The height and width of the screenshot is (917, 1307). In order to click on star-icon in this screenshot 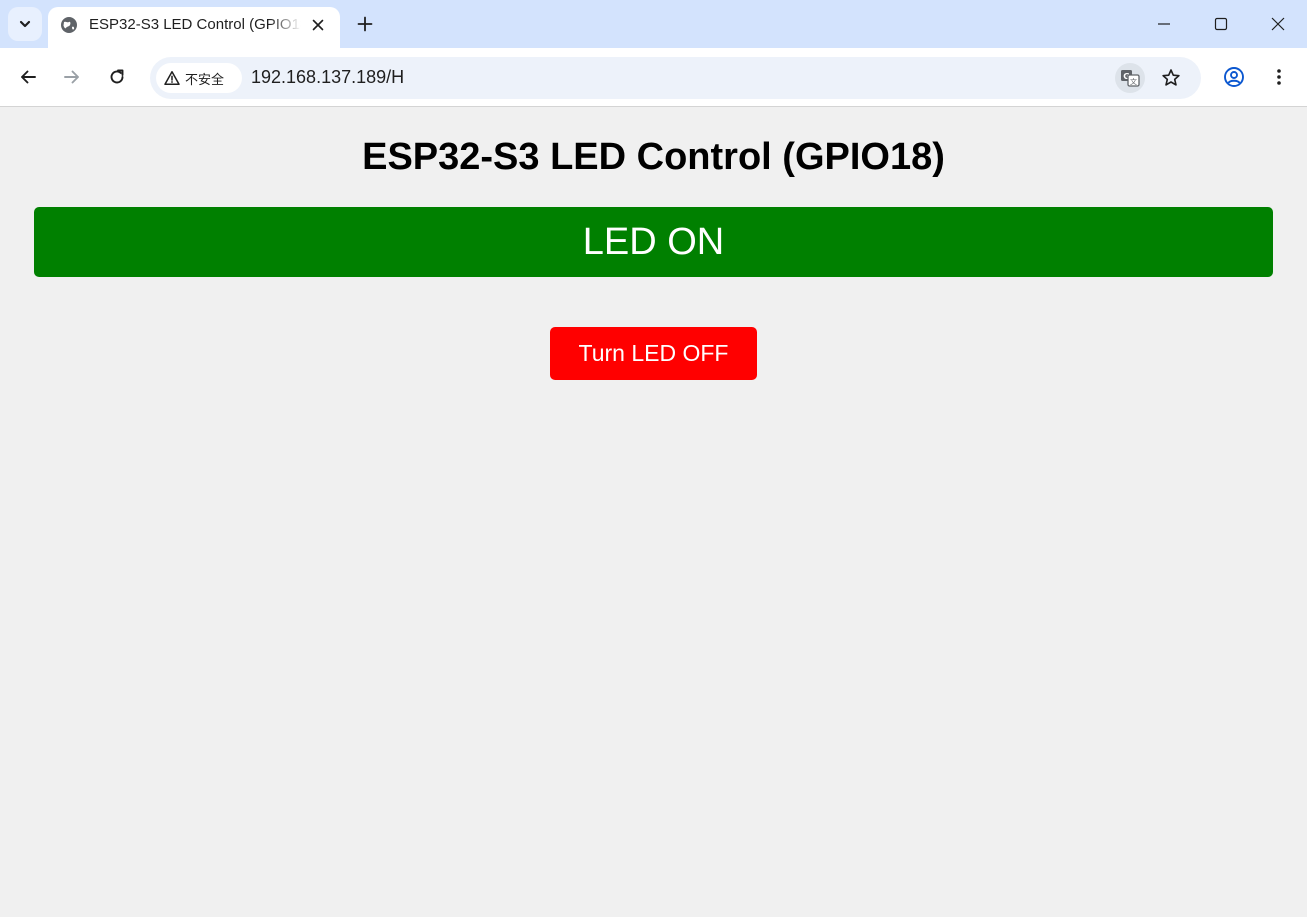, I will do `click(1171, 77)`.